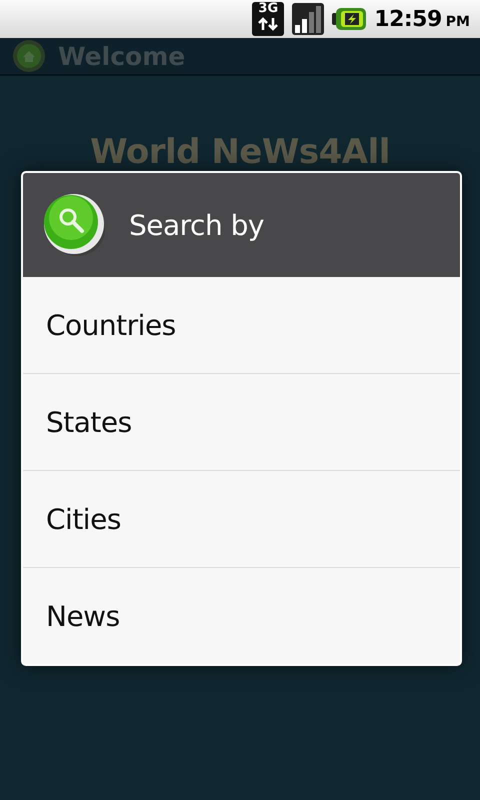  Describe the element at coordinates (308, 19) in the screenshot. I see `signal-icon` at that location.